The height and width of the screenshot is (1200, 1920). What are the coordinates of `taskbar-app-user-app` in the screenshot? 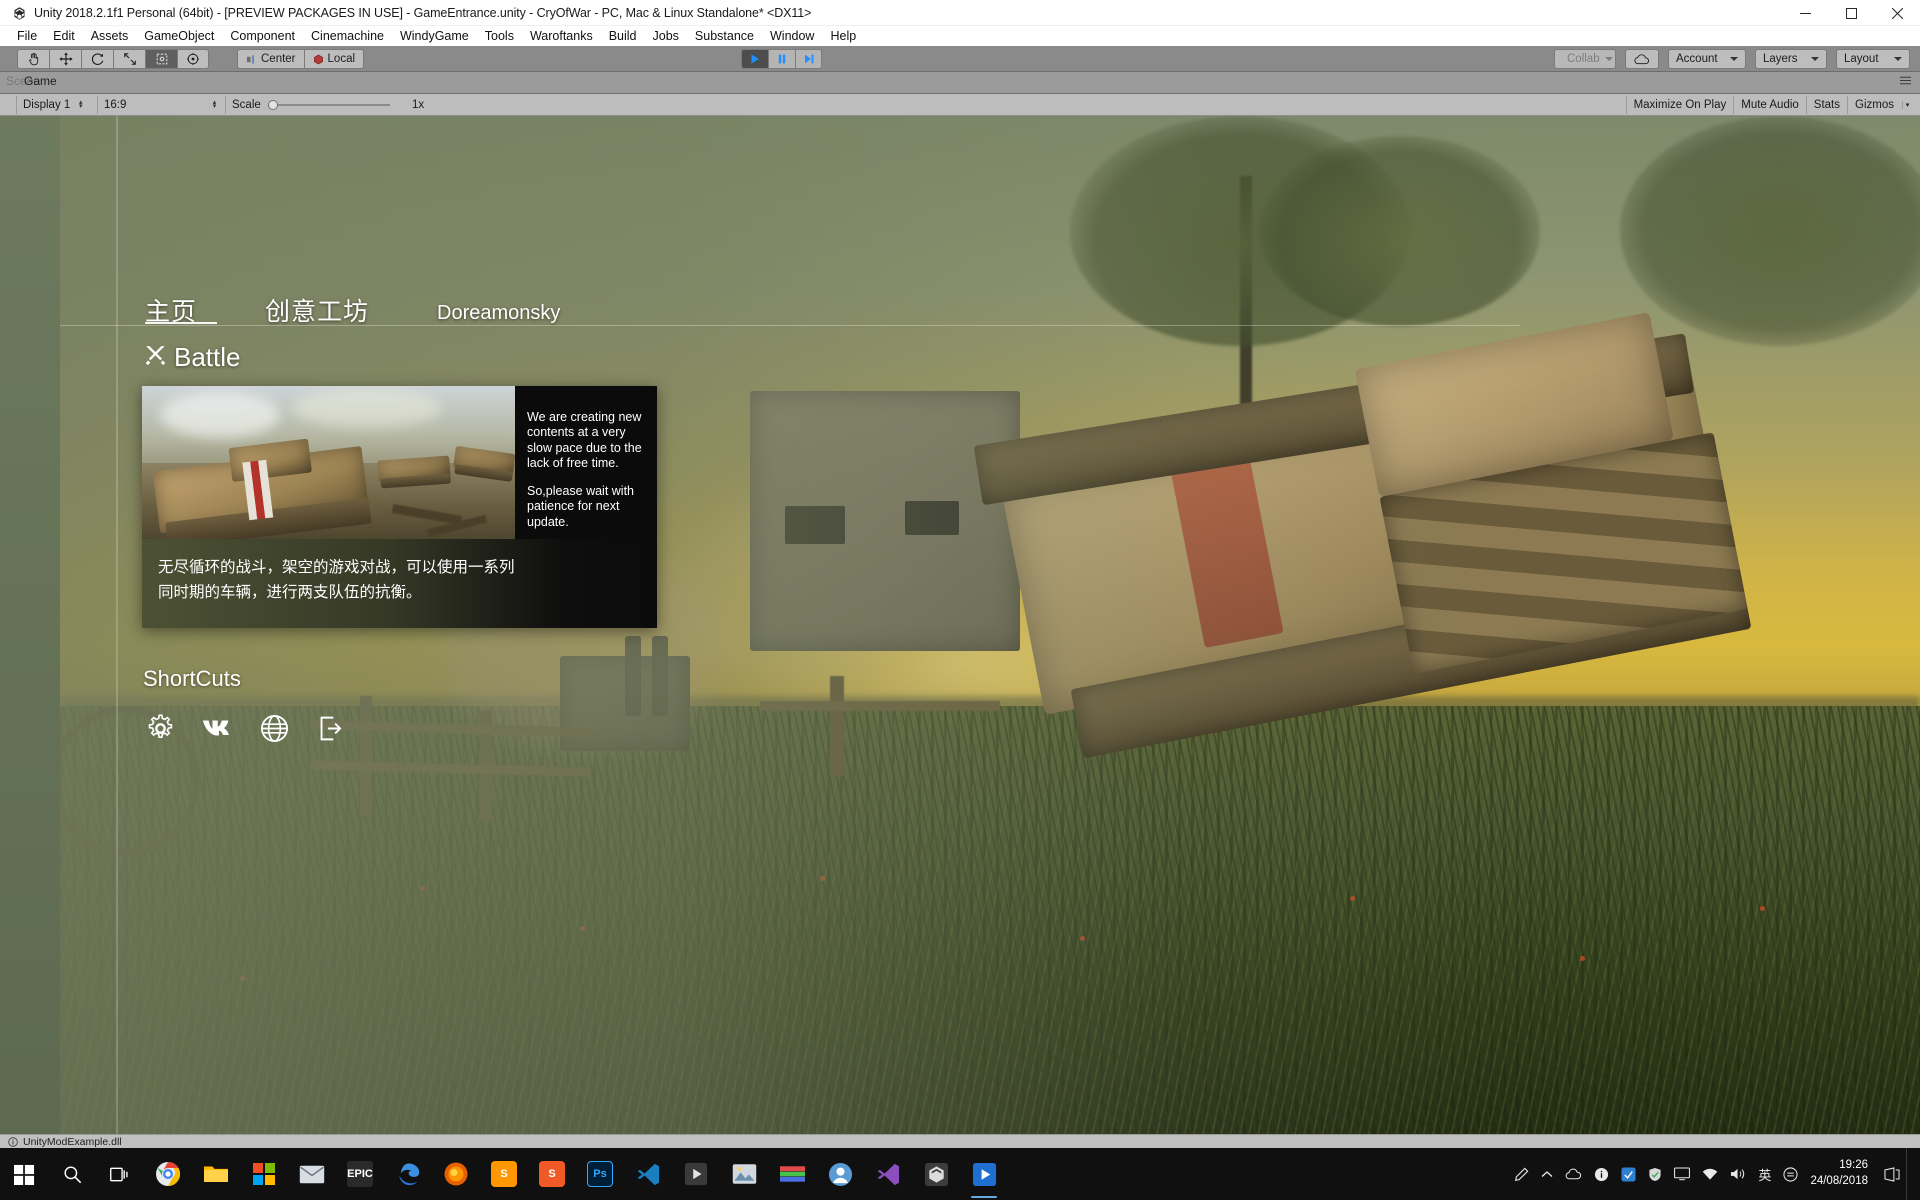 It's located at (840, 1174).